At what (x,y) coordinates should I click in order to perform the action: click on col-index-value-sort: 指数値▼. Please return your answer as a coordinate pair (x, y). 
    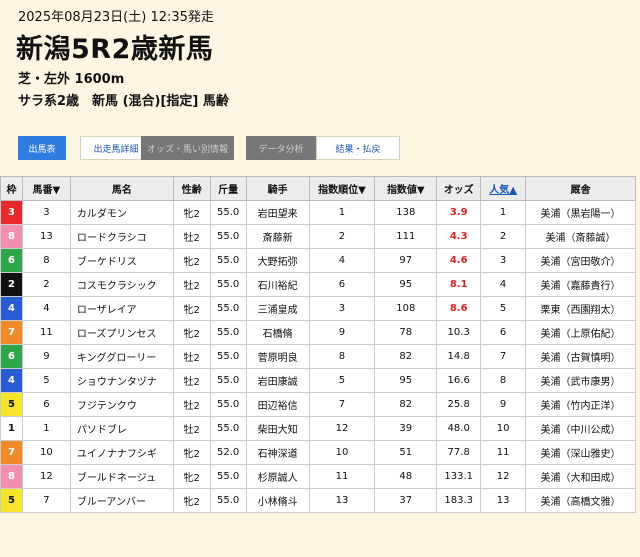
    Looking at the image, I should click on (406, 188).